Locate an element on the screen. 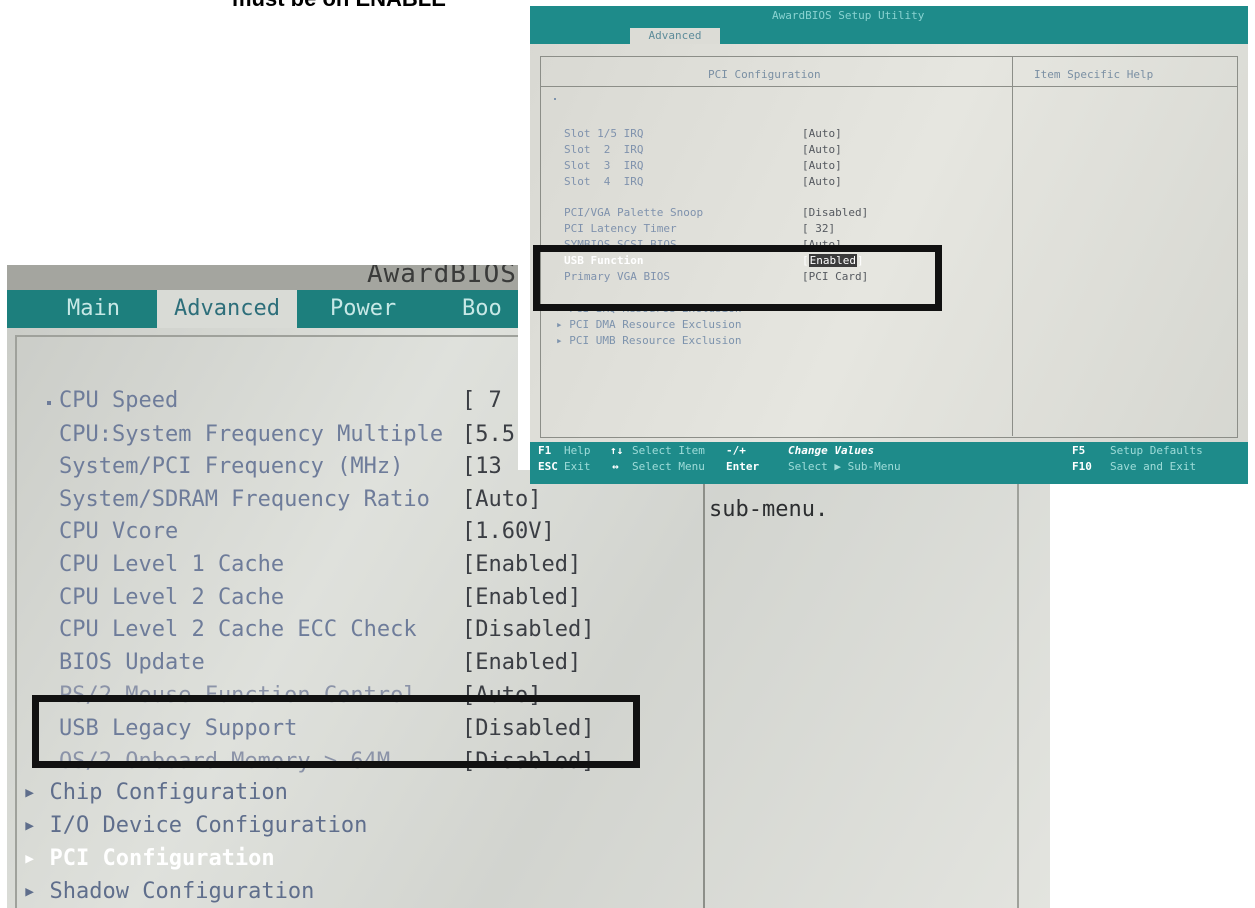  submenu-pci-configuration: ▸ PCI Configuration is located at coordinates (149, 858).